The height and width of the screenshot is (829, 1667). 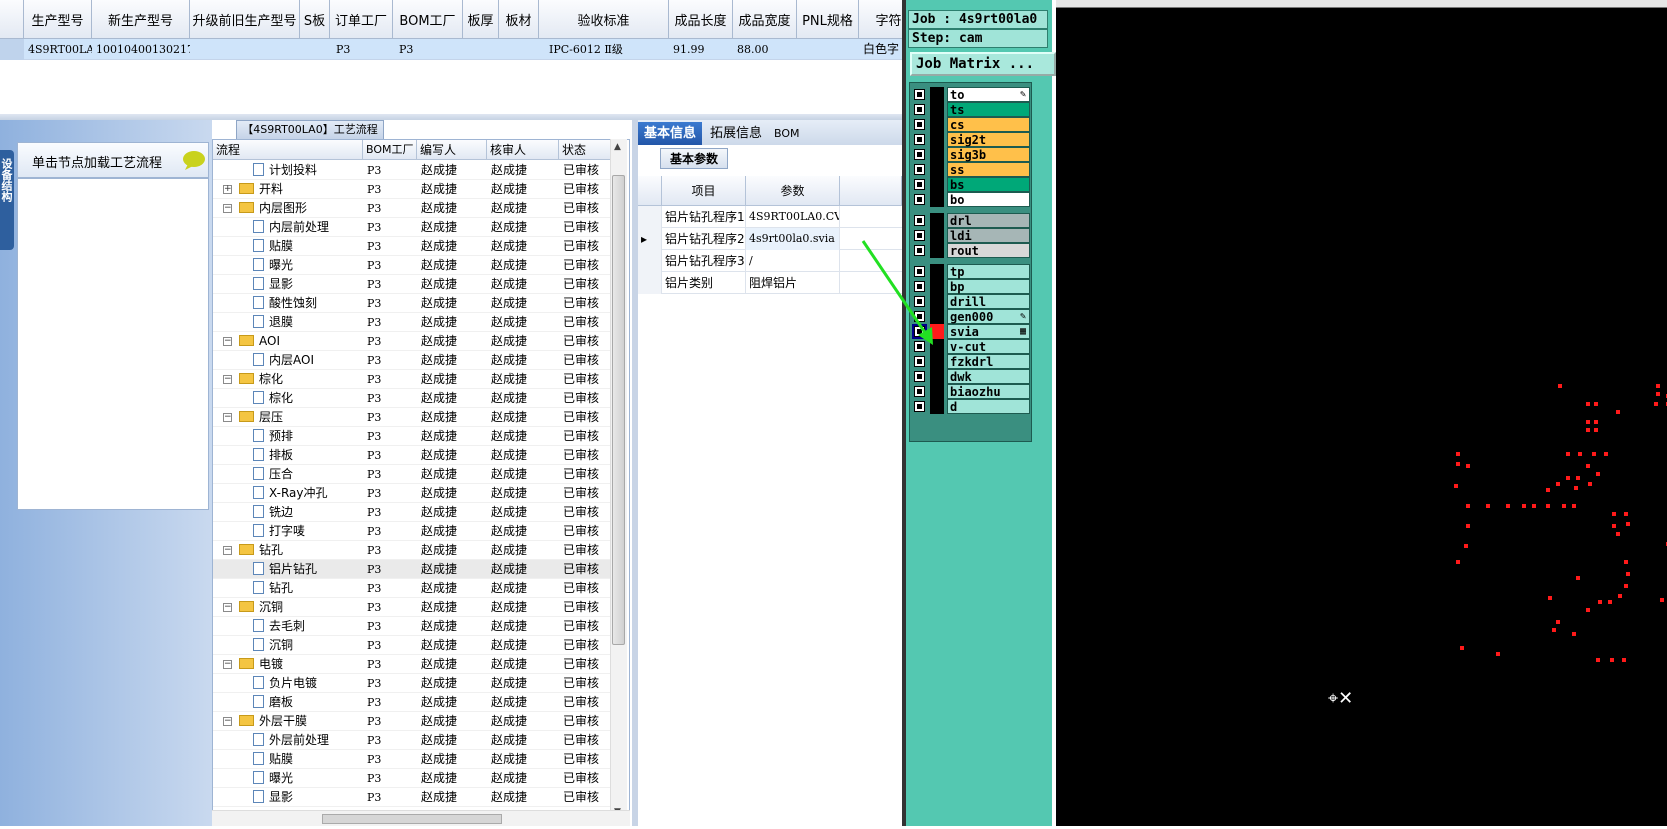 I want to click on tree-row: − AOI P3 赵成捷 赵成捷 已审核, so click(x=413, y=341).